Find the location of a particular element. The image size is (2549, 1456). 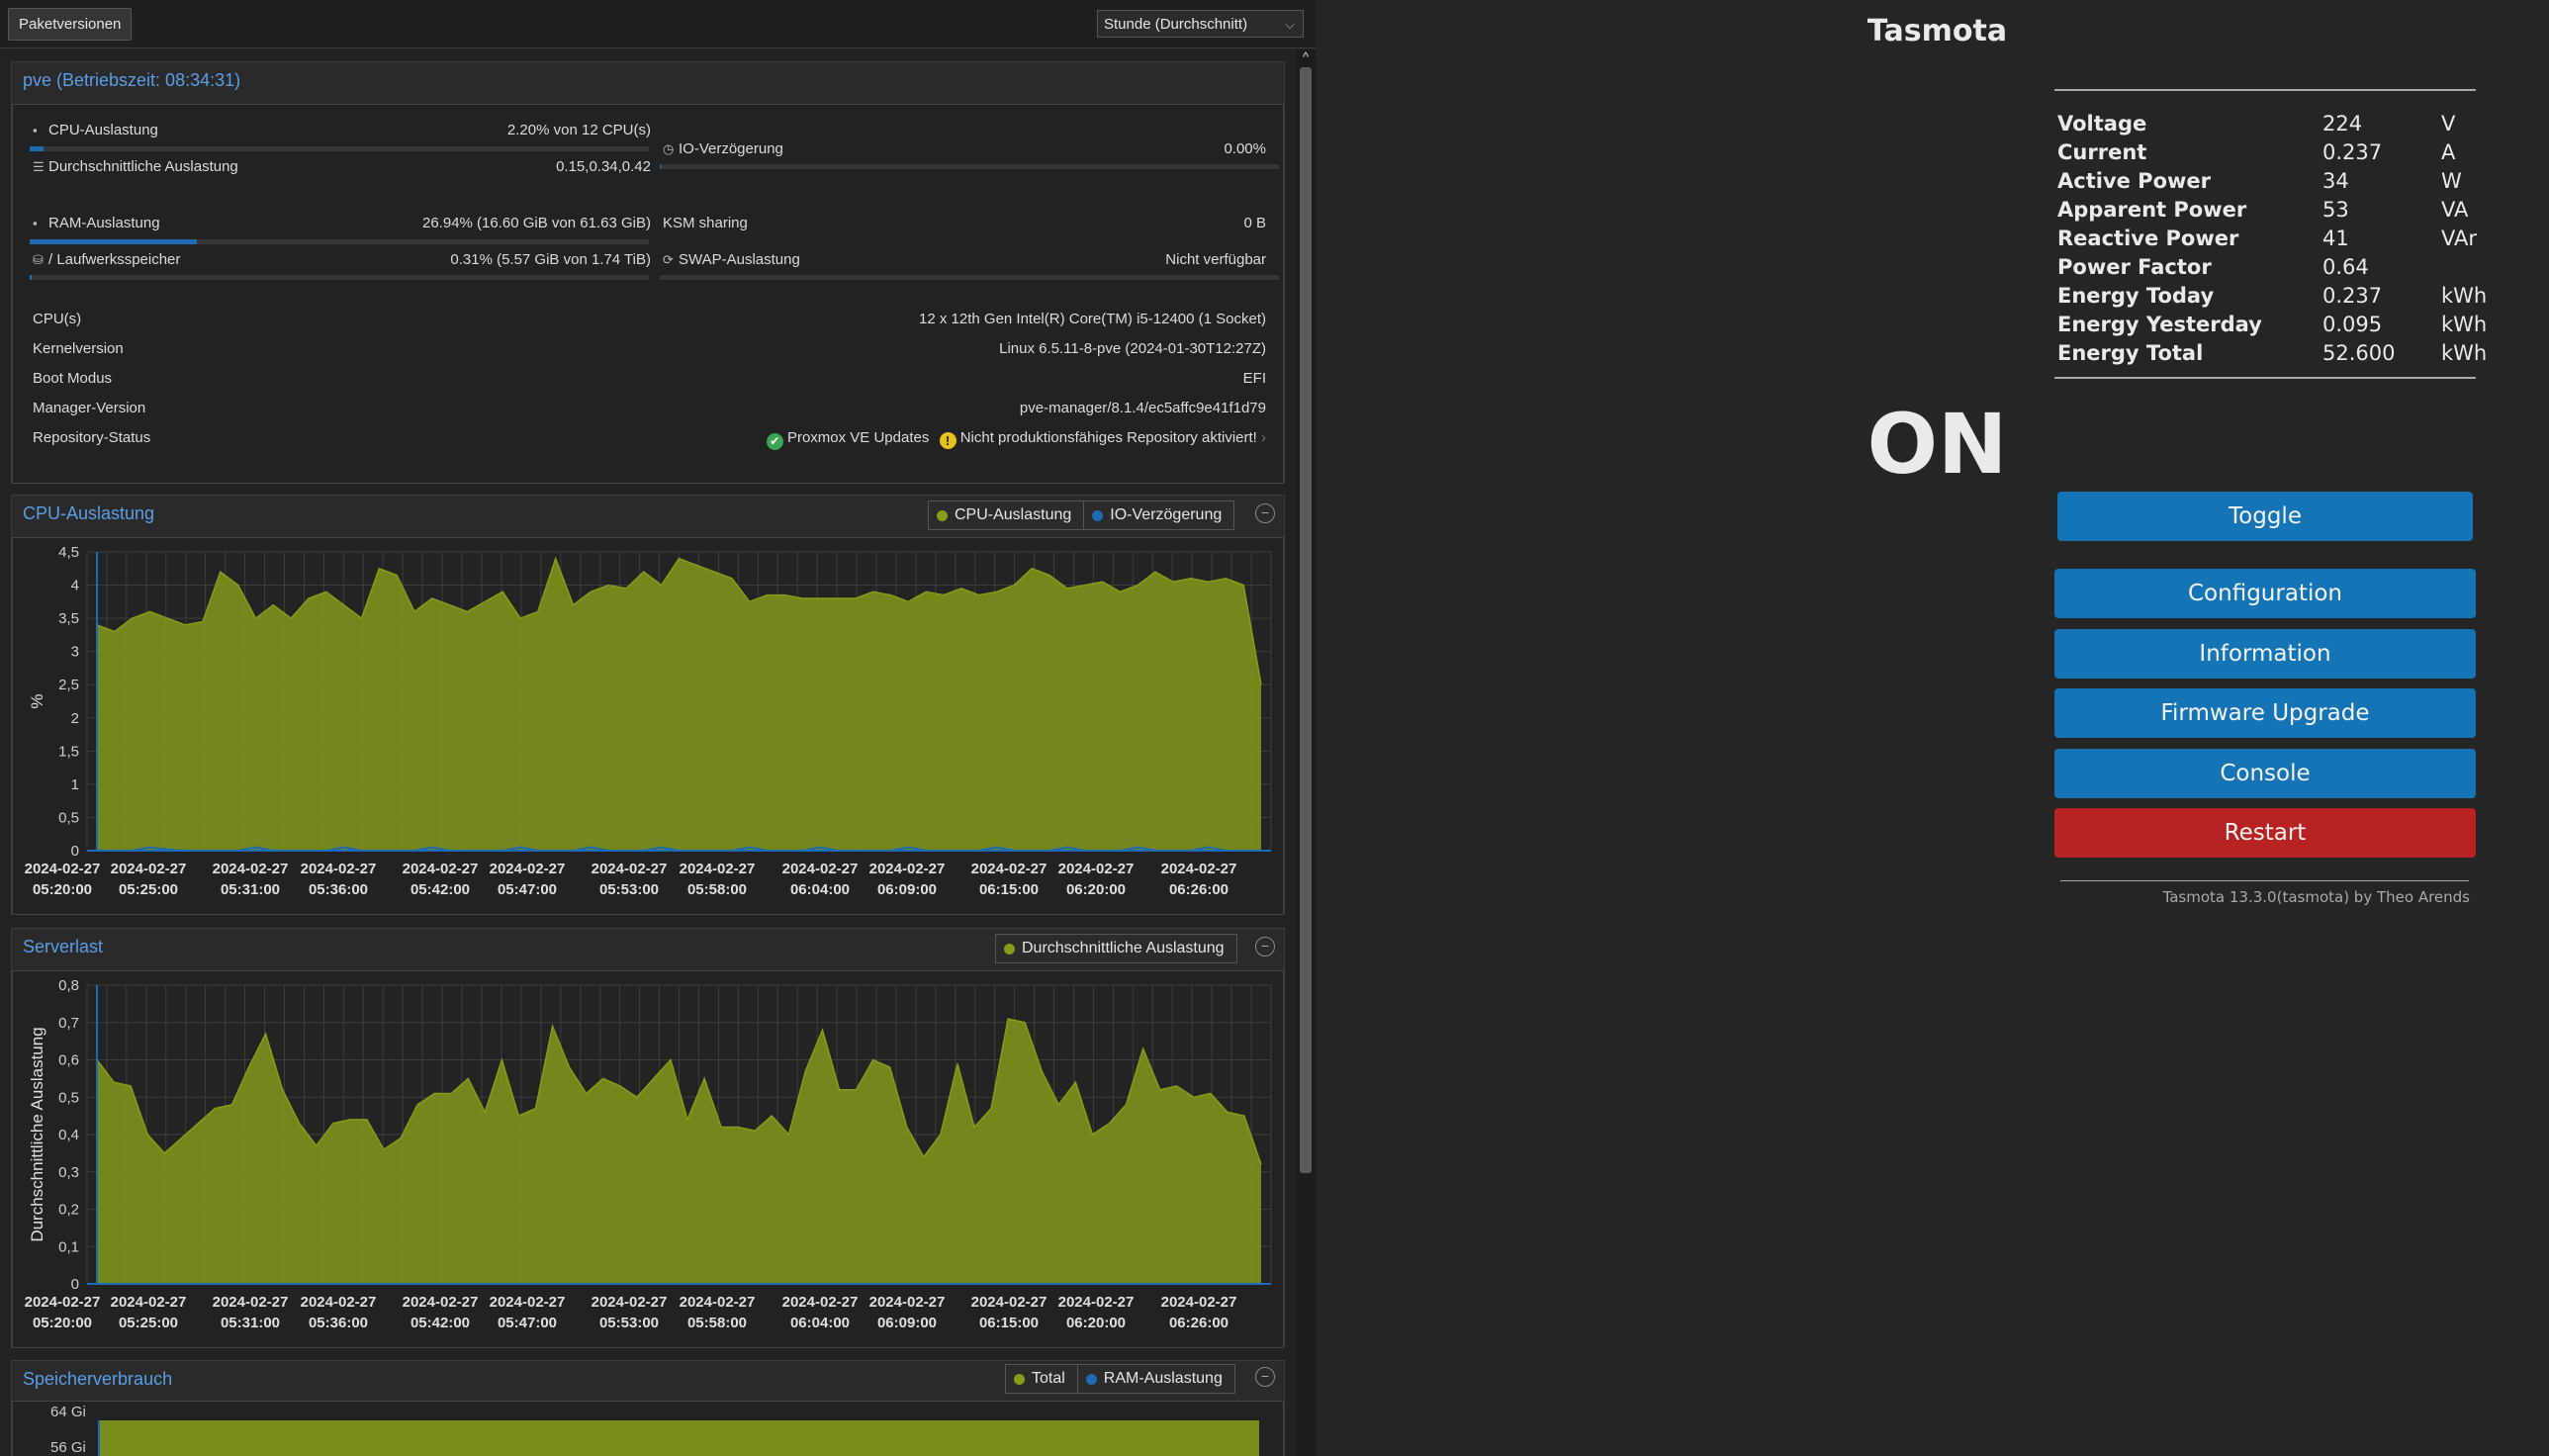

y-tick-label: 4,5 is located at coordinates (69, 552).